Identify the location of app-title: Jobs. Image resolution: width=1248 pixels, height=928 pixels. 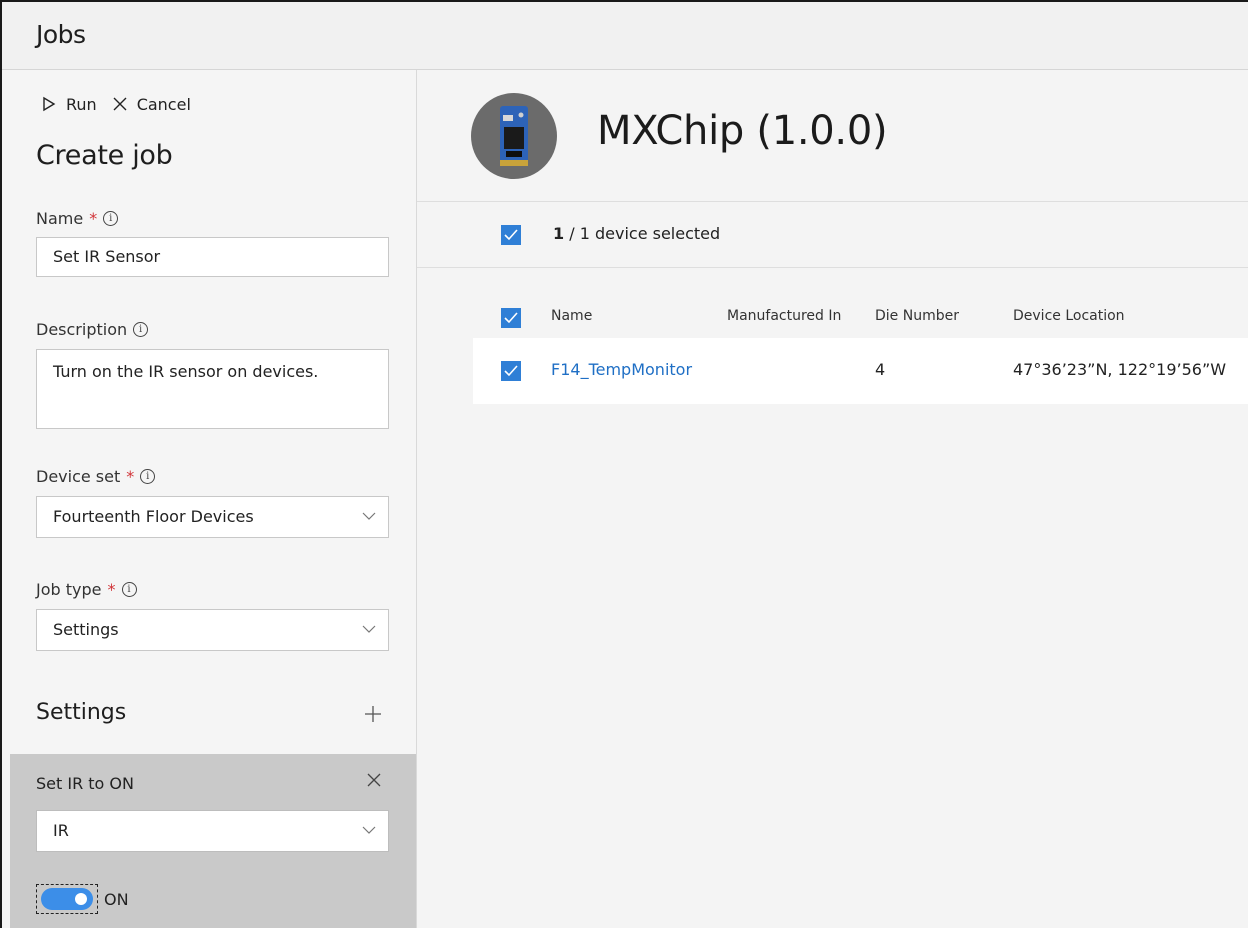
(61, 34).